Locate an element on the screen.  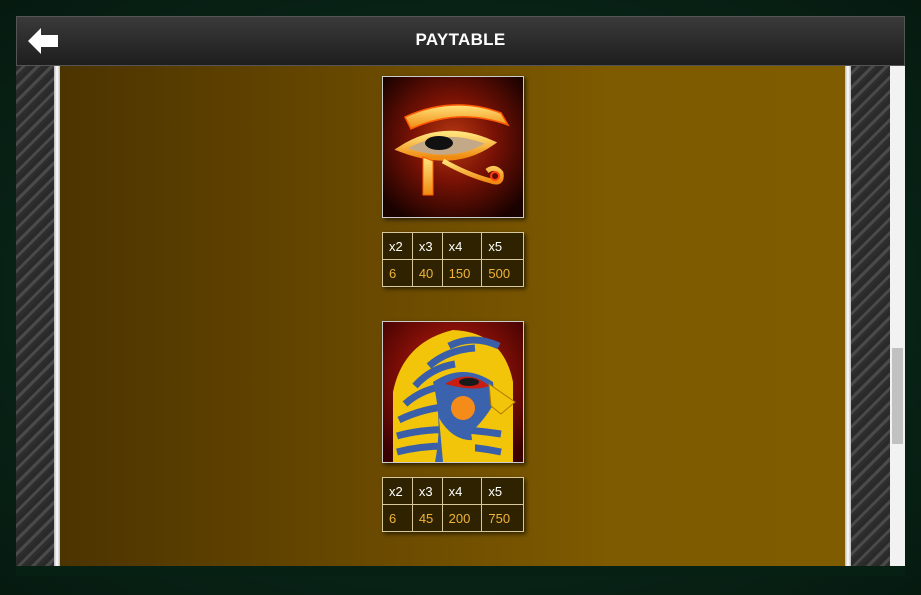
payout-value: 40 is located at coordinates (427, 273).